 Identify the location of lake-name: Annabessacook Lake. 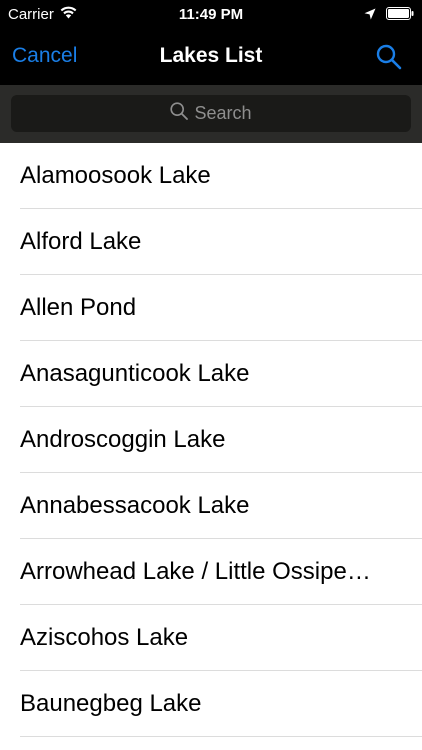
(135, 505).